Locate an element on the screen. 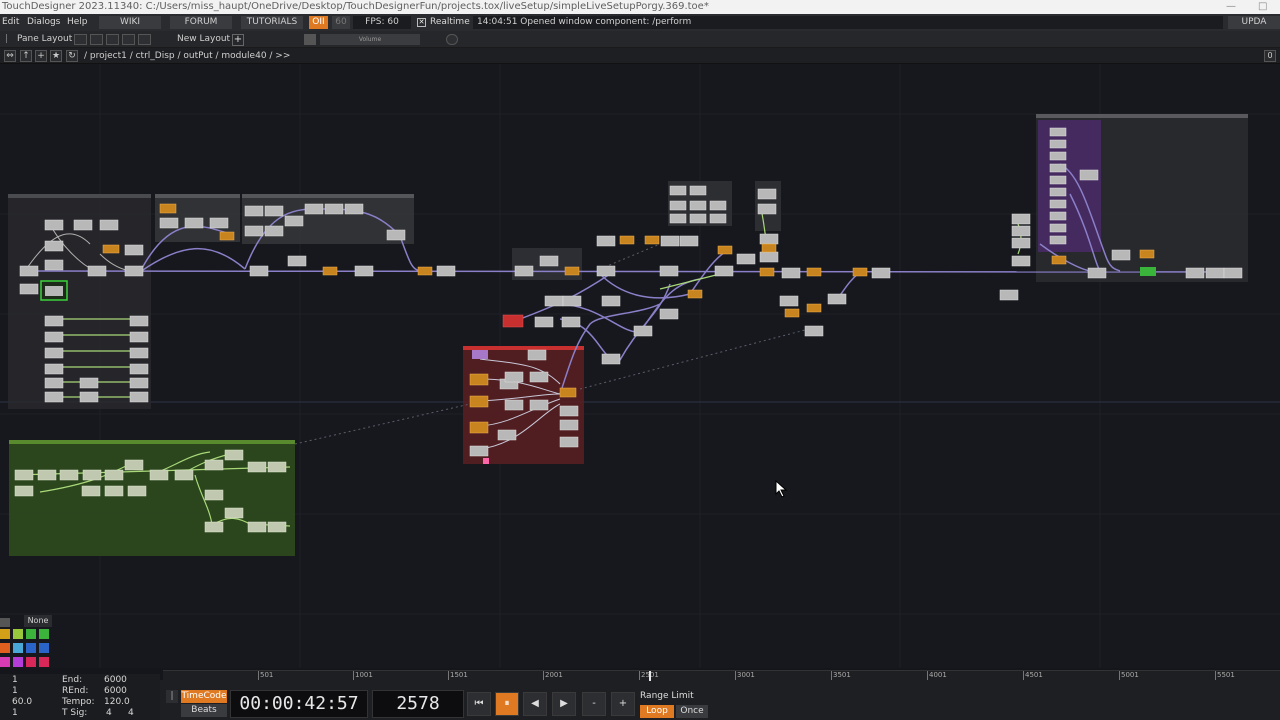 This screenshot has width=1280, height=720. slower-button: - is located at coordinates (594, 704).